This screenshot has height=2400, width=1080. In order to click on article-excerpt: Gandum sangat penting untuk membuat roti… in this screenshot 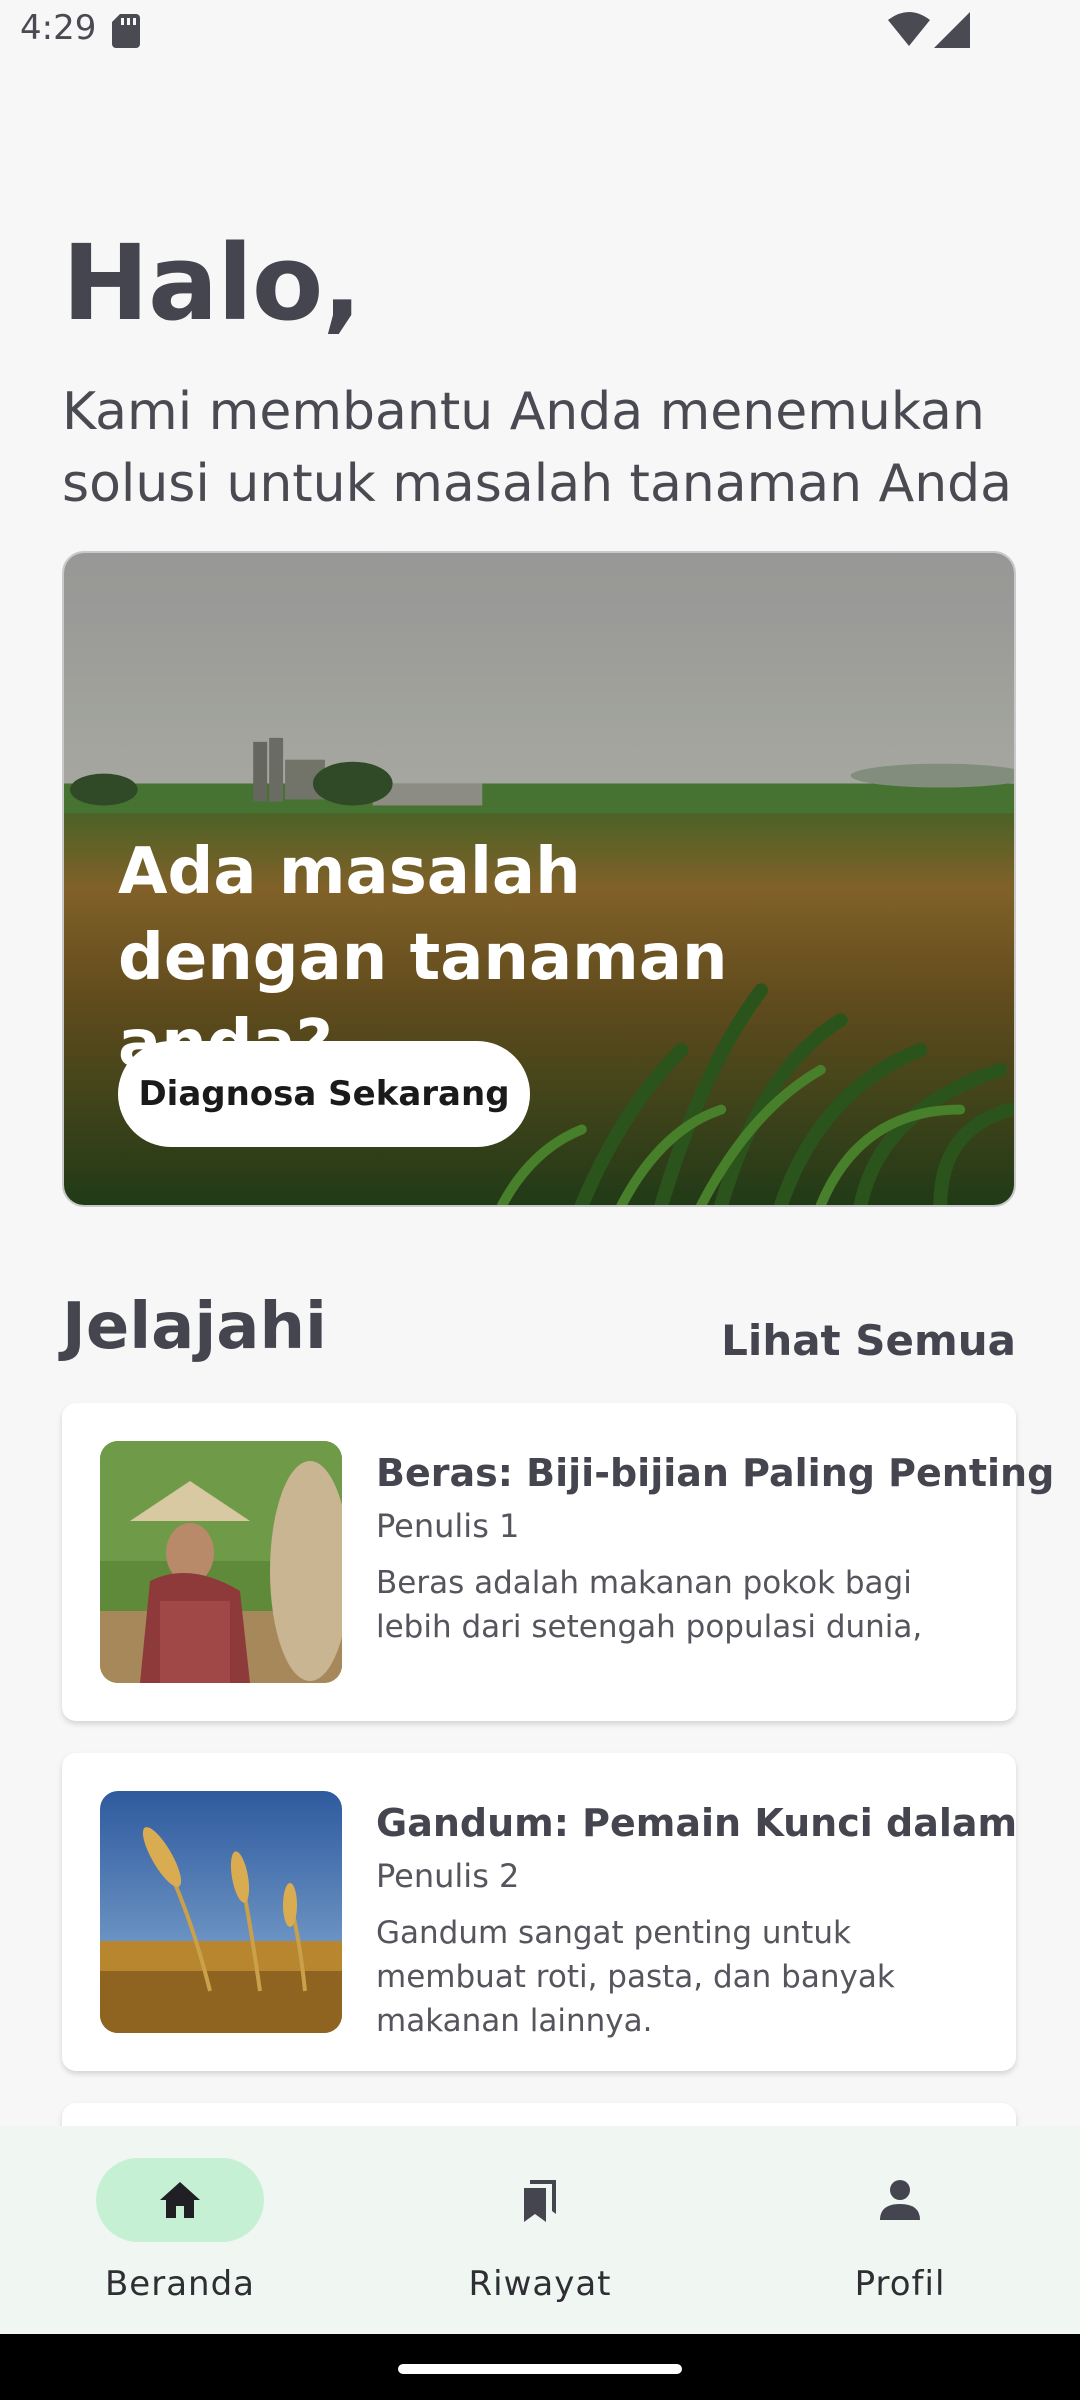, I will do `click(635, 1977)`.